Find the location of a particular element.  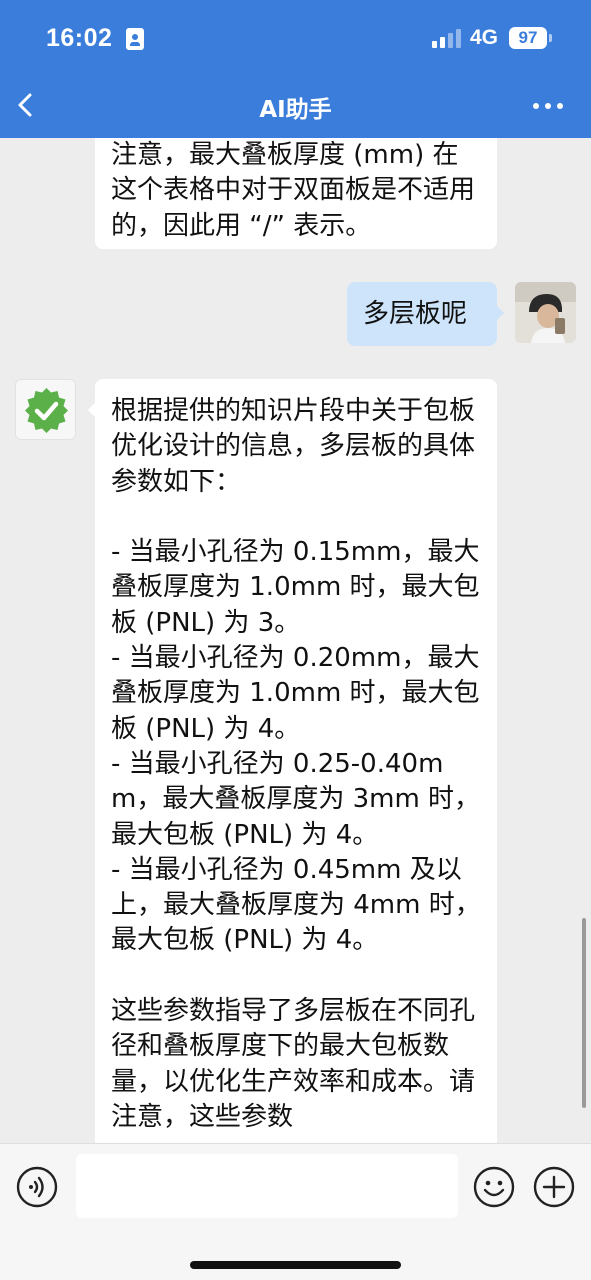

home-indicator is located at coordinates (295, 1265).